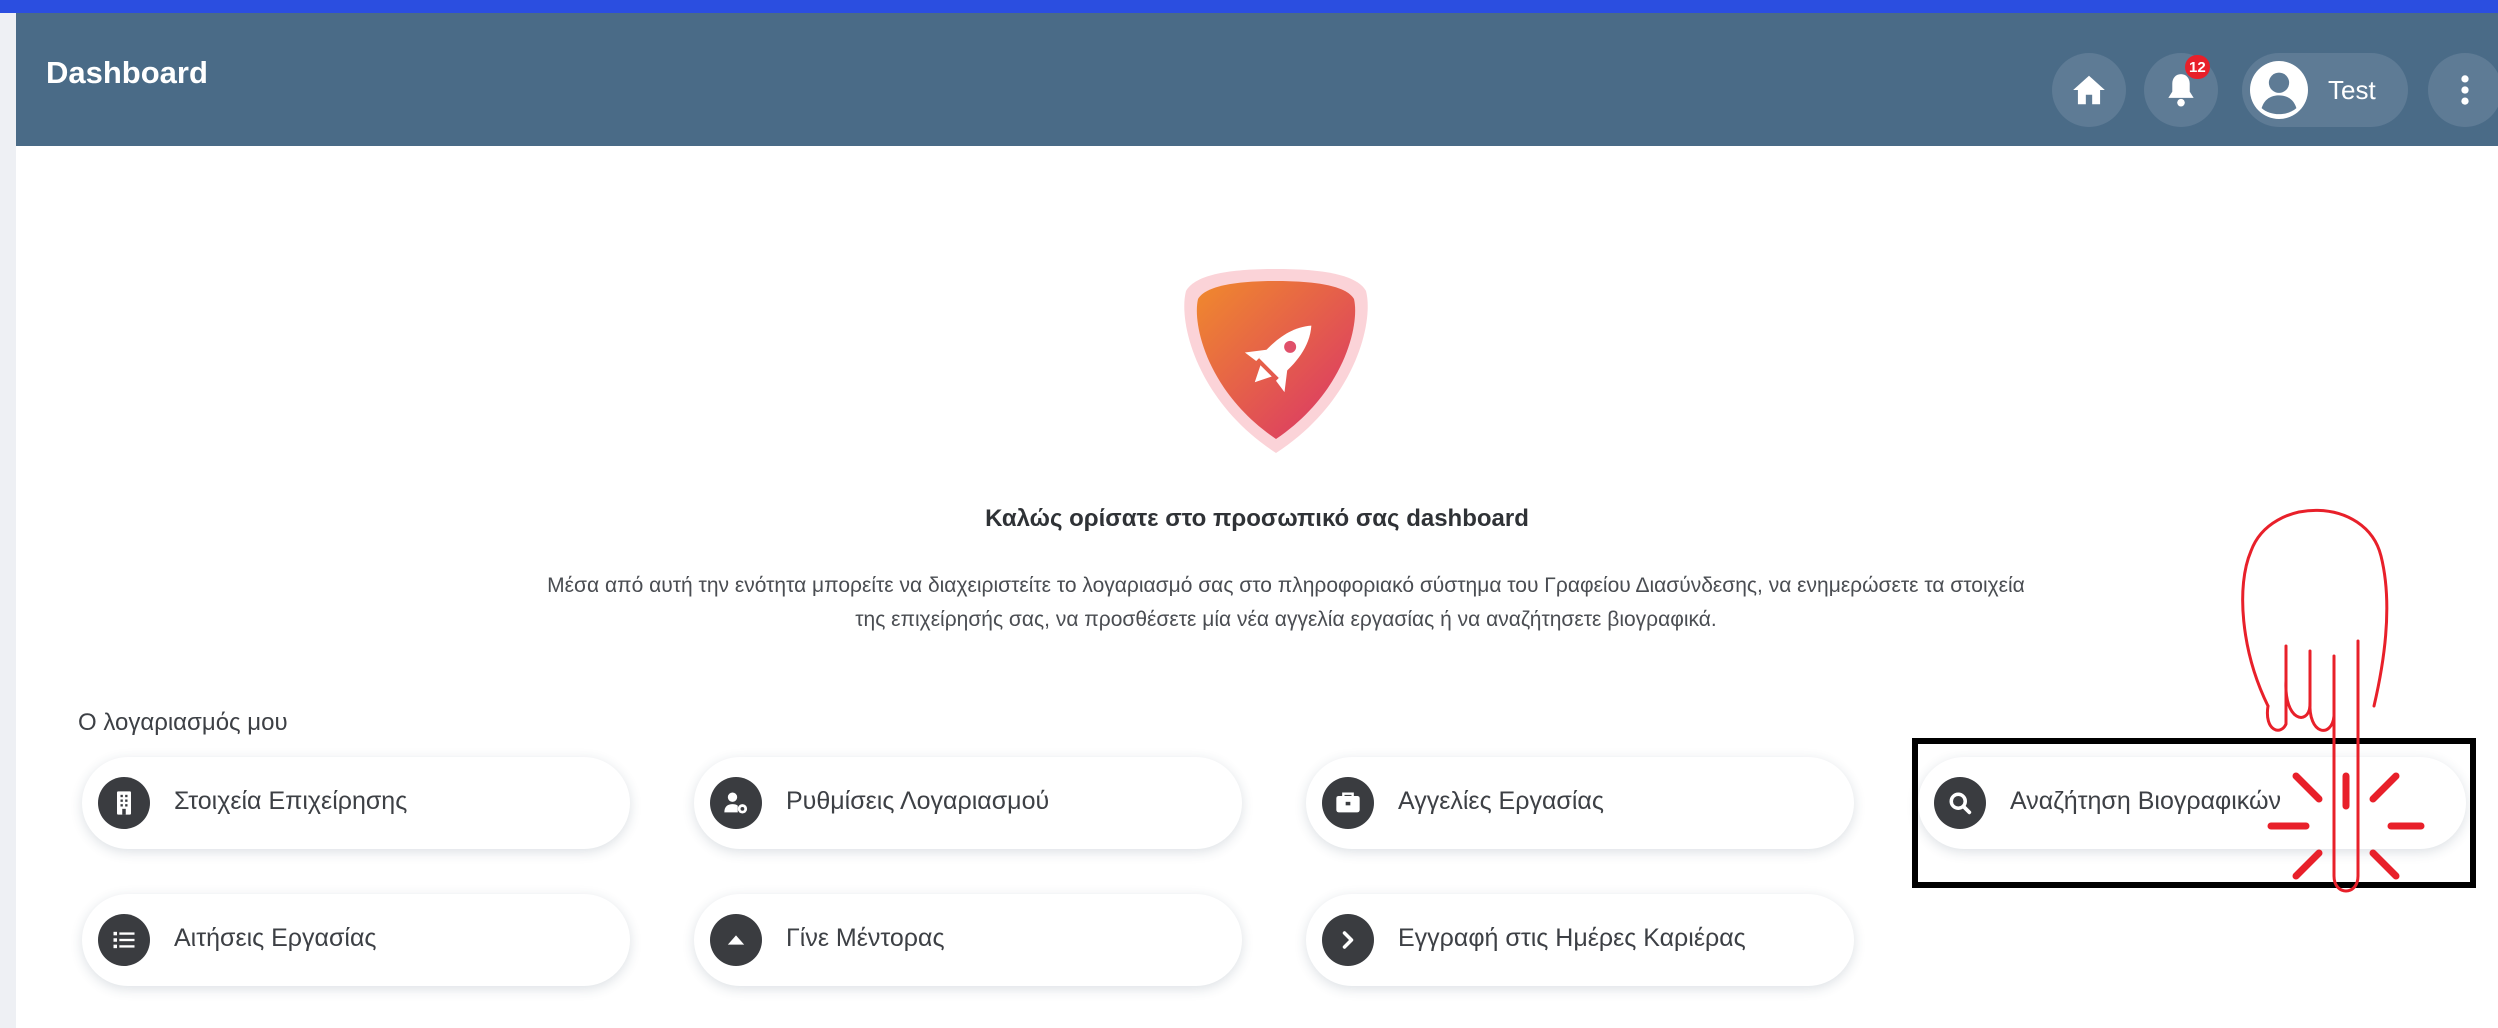 This screenshot has width=2498, height=1028. What do you see at coordinates (2333, 700) in the screenshot?
I see `pointing-hand-icon` at bounding box center [2333, 700].